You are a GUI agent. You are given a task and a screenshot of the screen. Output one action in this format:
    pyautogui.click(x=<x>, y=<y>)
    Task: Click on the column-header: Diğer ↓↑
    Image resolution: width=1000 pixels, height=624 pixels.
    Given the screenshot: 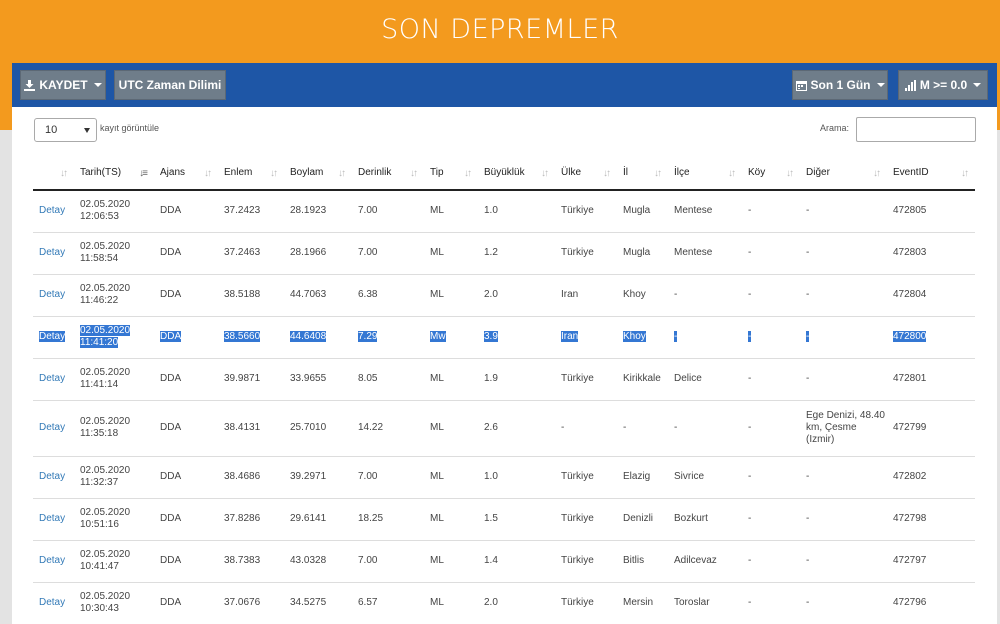 What is the action you would take?
    pyautogui.click(x=843, y=173)
    